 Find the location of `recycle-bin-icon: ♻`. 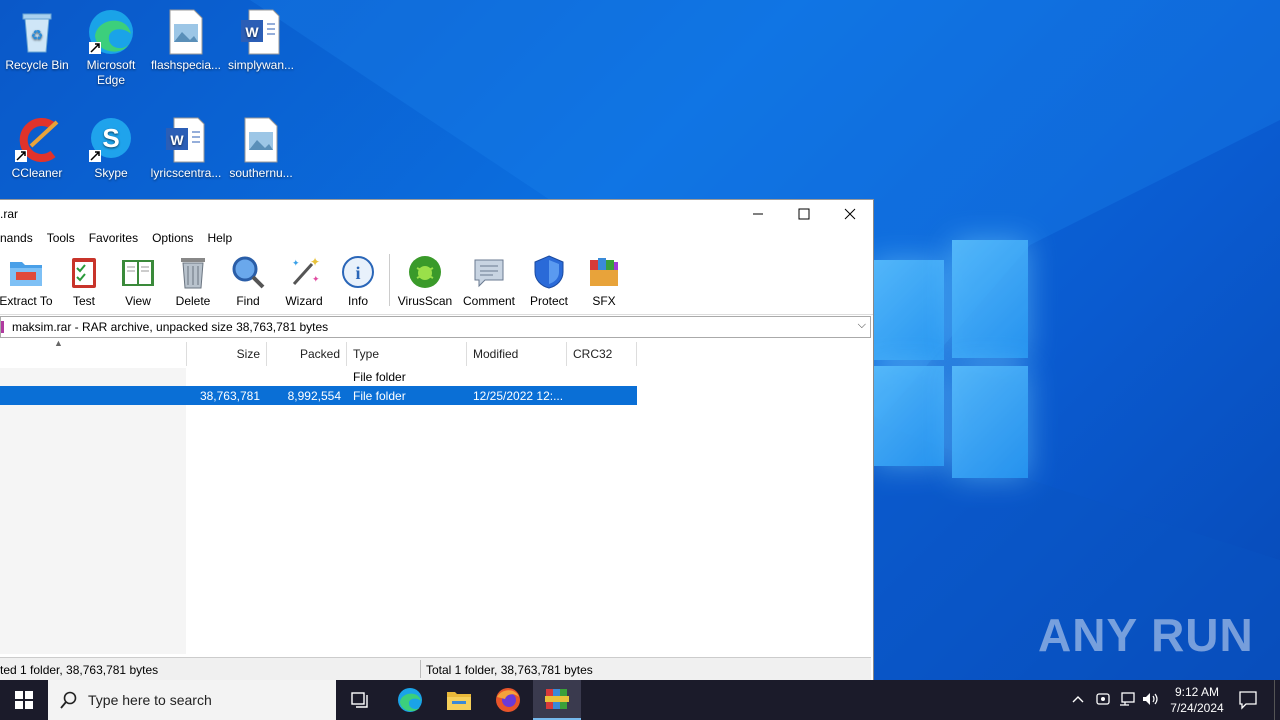

recycle-bin-icon: ♻ is located at coordinates (37, 32).